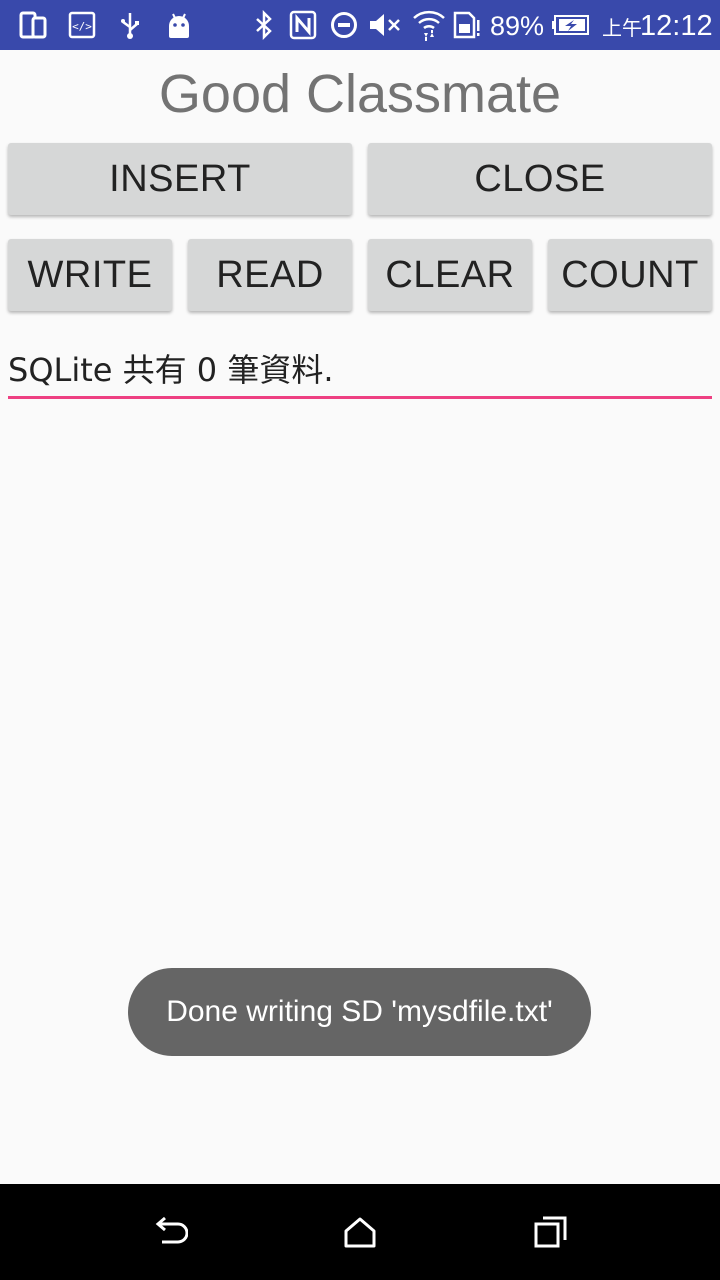  Describe the element at coordinates (264, 25) in the screenshot. I see `bluetooth-icon` at that location.